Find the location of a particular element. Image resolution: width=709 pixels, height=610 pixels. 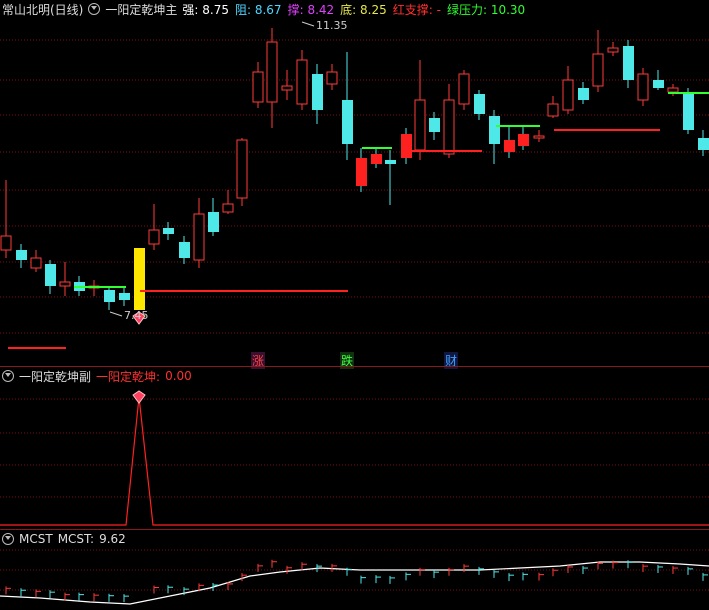

signal-candle is located at coordinates (139, 279).